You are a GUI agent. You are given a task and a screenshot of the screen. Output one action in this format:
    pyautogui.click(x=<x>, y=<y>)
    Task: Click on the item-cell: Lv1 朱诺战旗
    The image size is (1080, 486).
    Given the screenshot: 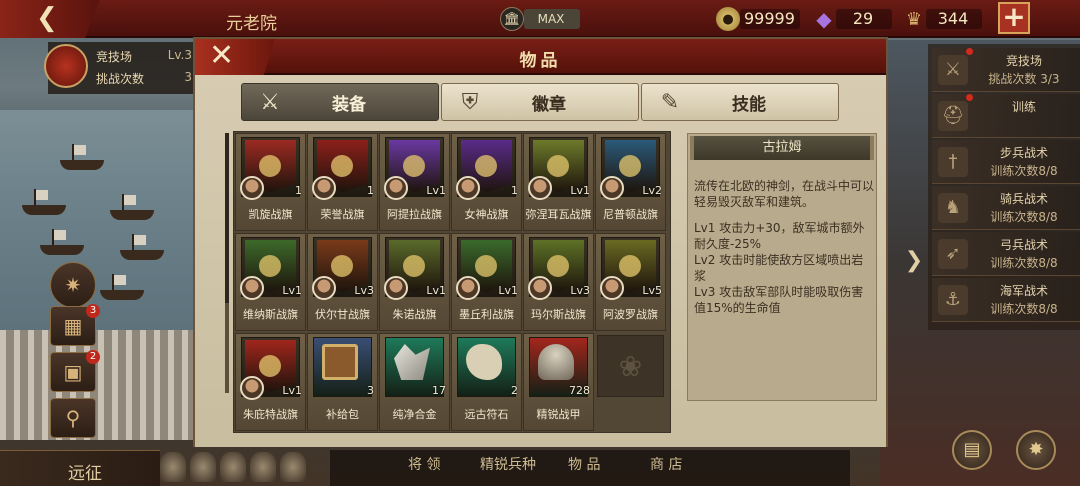 What is the action you would take?
    pyautogui.click(x=414, y=282)
    